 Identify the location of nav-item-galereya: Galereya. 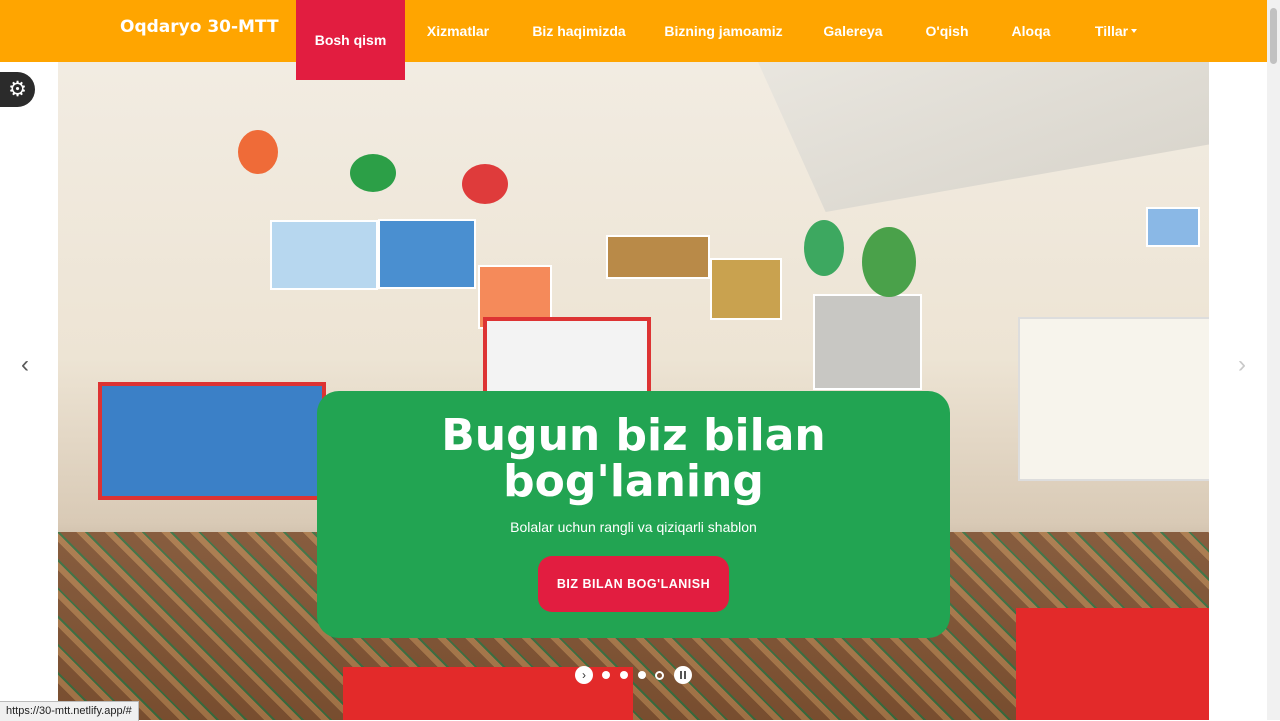
(853, 31).